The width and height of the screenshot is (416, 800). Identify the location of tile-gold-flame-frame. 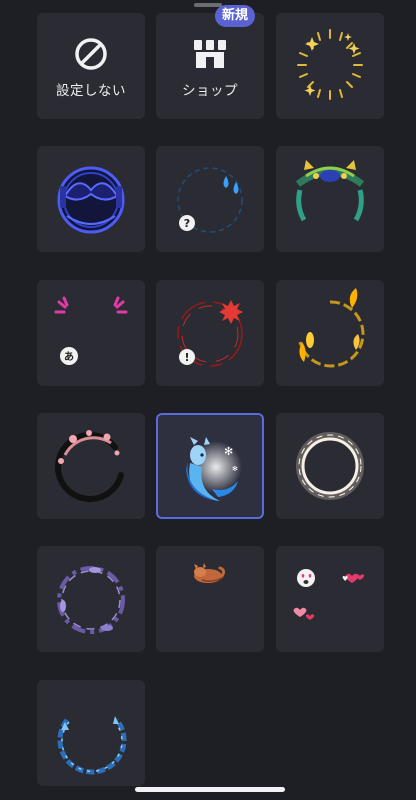
(330, 333).